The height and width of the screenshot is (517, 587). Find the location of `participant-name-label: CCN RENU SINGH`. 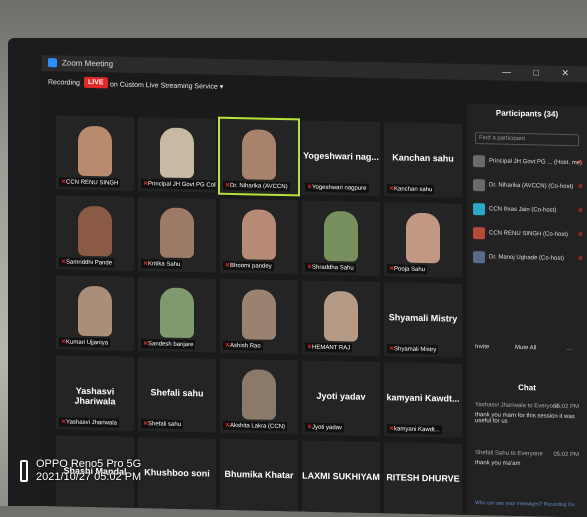

participant-name-label: CCN RENU SINGH is located at coordinates (90, 182).